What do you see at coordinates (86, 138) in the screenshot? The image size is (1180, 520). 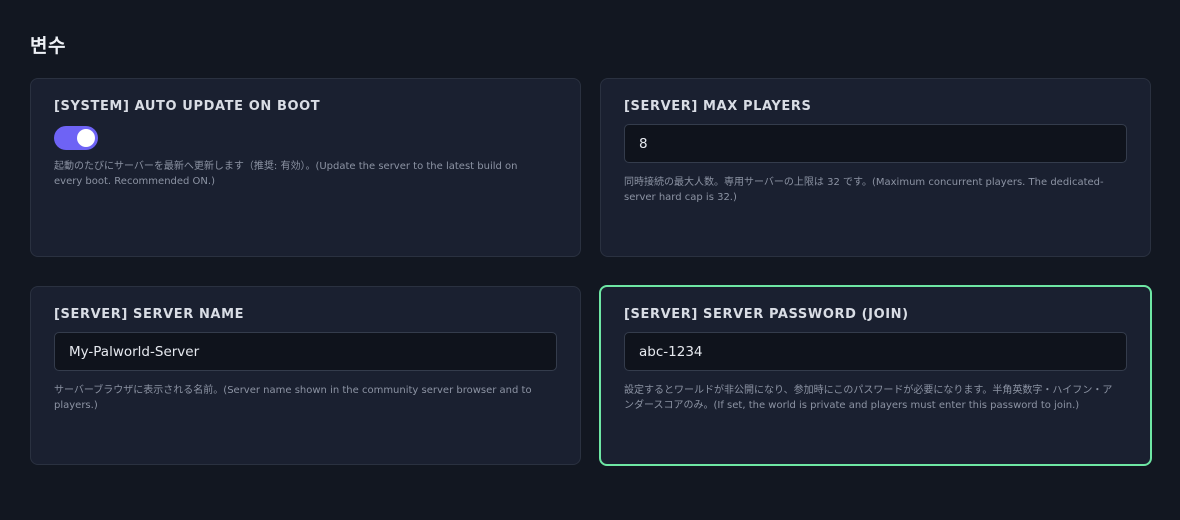 I see `toggle-knob` at bounding box center [86, 138].